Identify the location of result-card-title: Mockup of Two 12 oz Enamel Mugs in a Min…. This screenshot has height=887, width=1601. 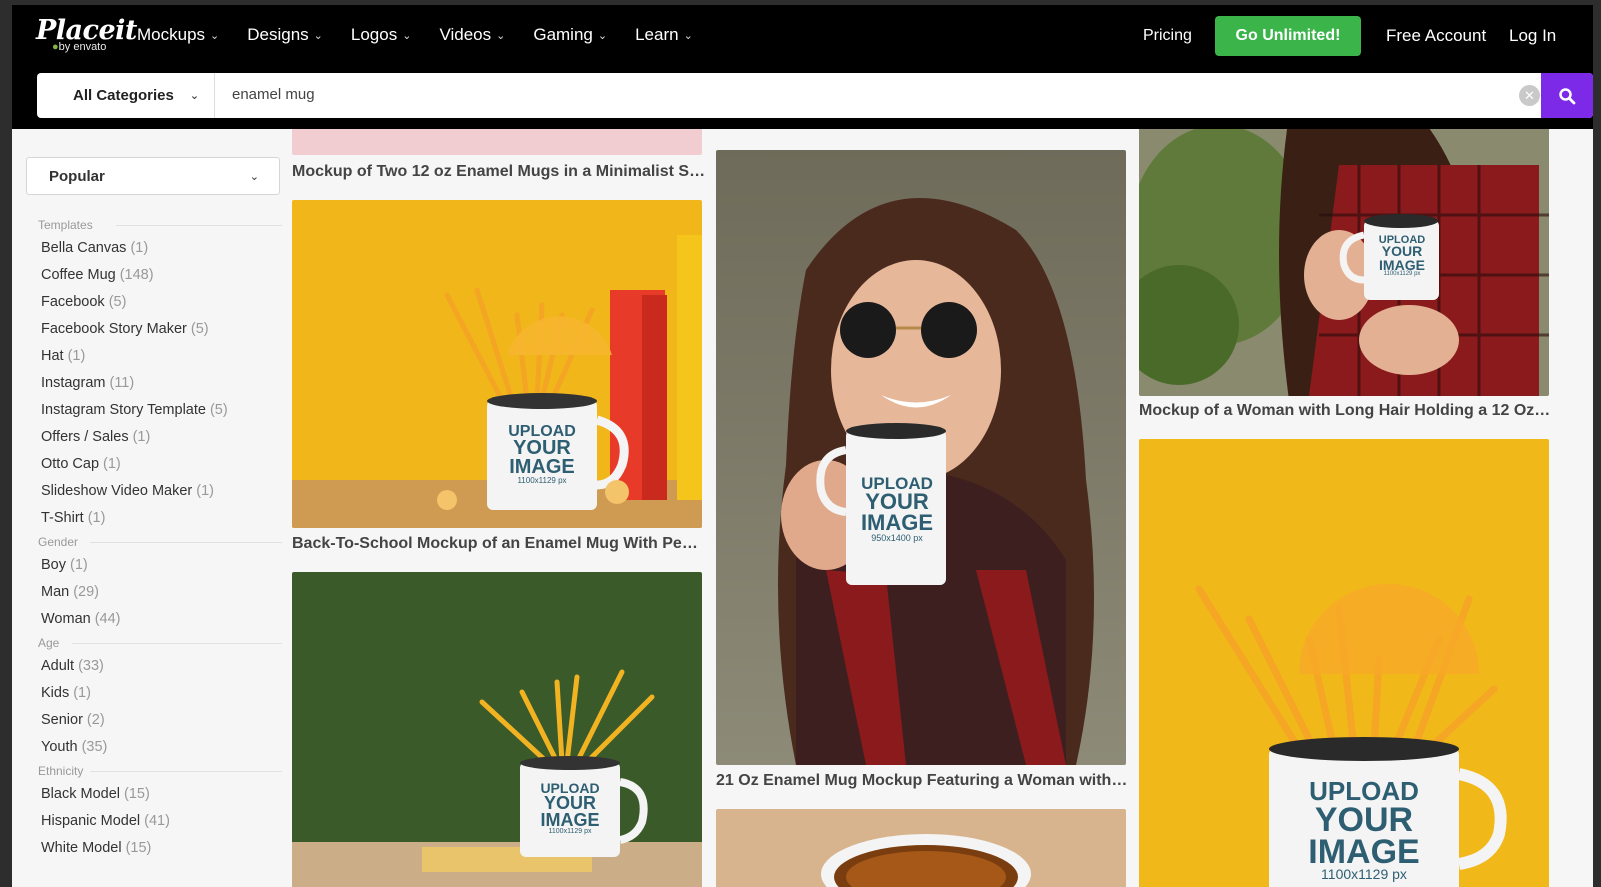
(499, 172).